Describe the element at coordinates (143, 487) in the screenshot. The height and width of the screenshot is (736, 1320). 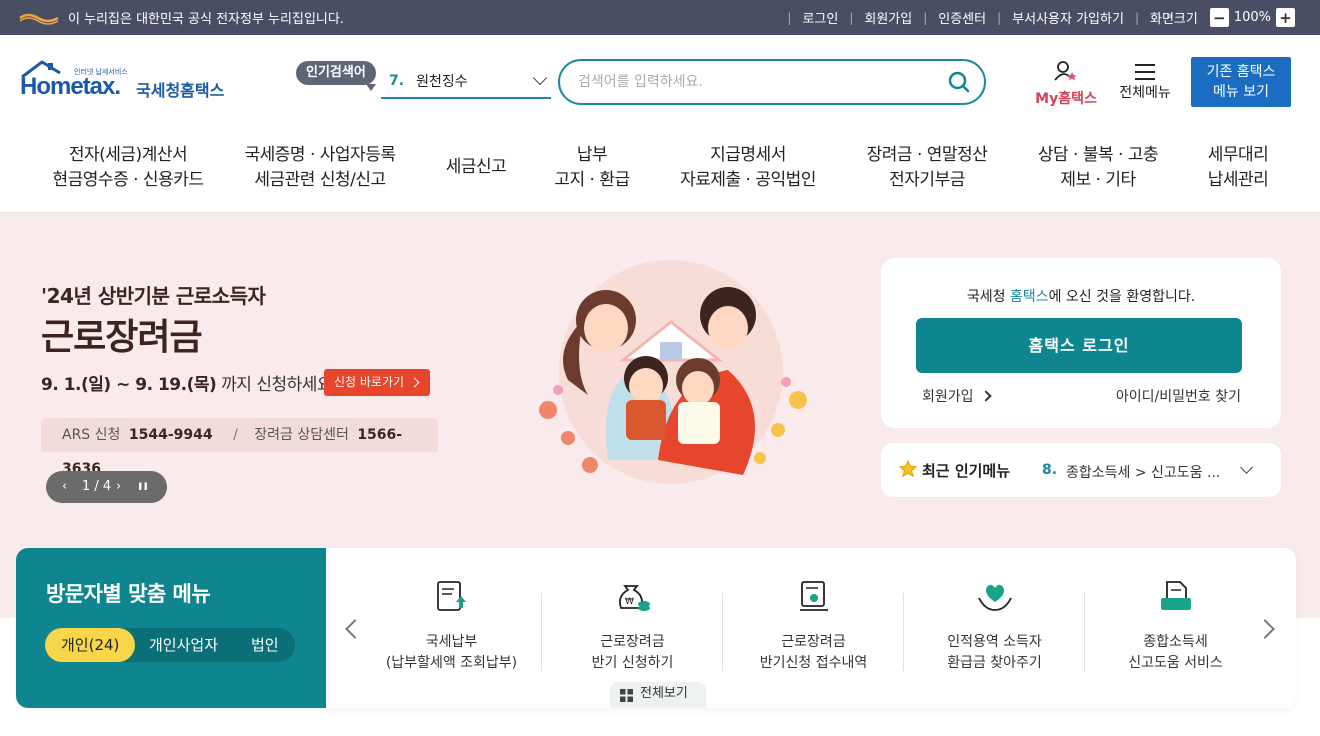
I see `pause-icon: ıı` at that location.